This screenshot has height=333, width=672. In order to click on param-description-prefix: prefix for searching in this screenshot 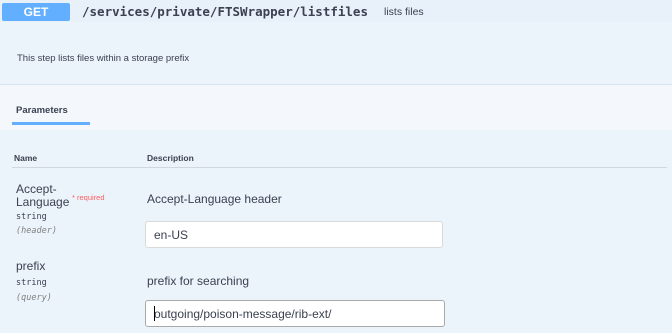, I will do `click(198, 281)`.